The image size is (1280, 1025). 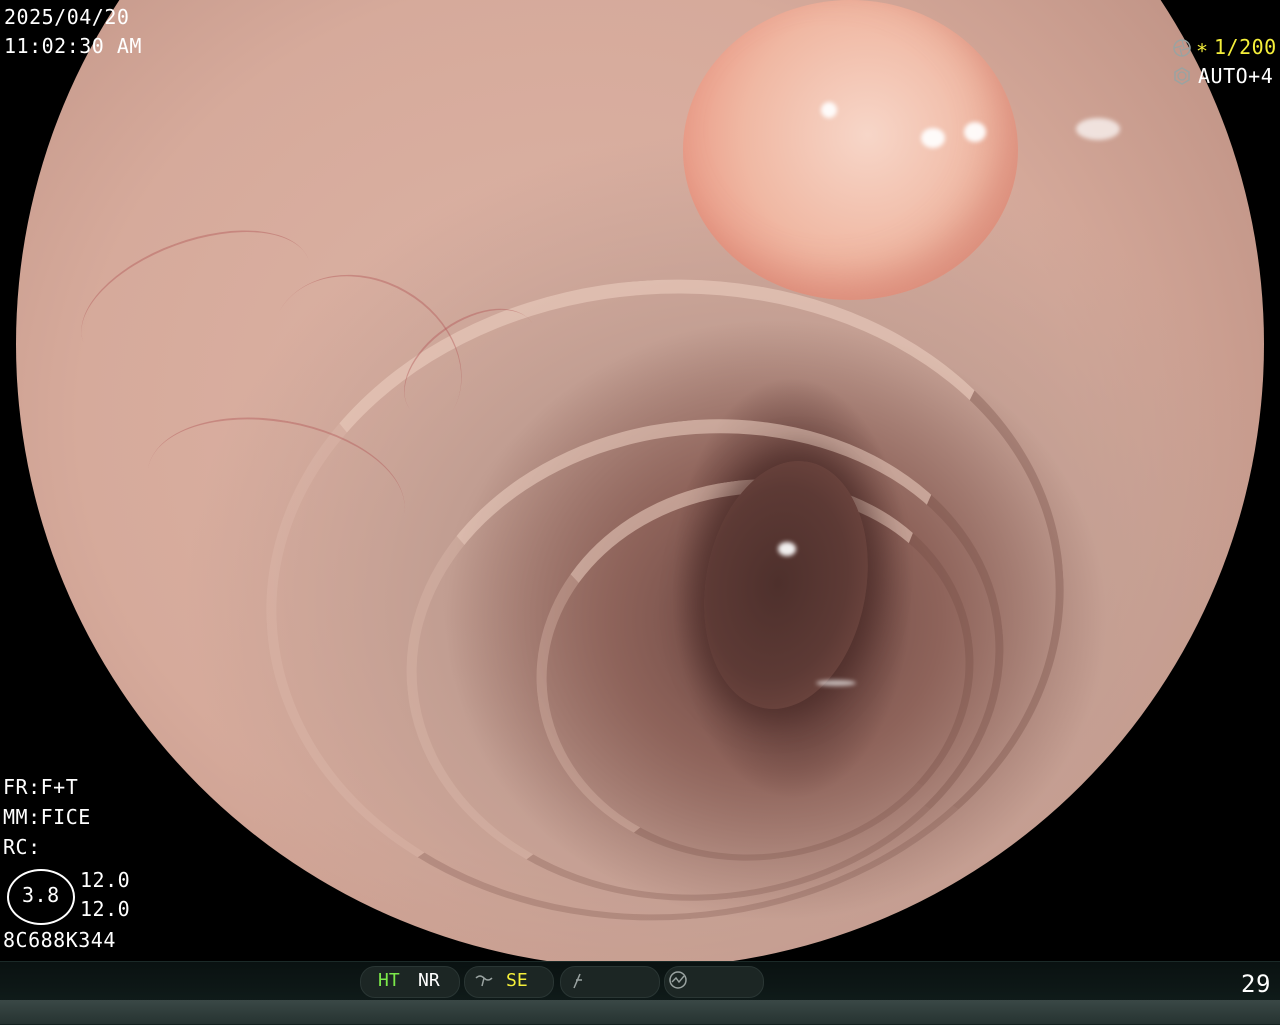 What do you see at coordinates (1098, 129) in the screenshot?
I see `wall-reflection` at bounding box center [1098, 129].